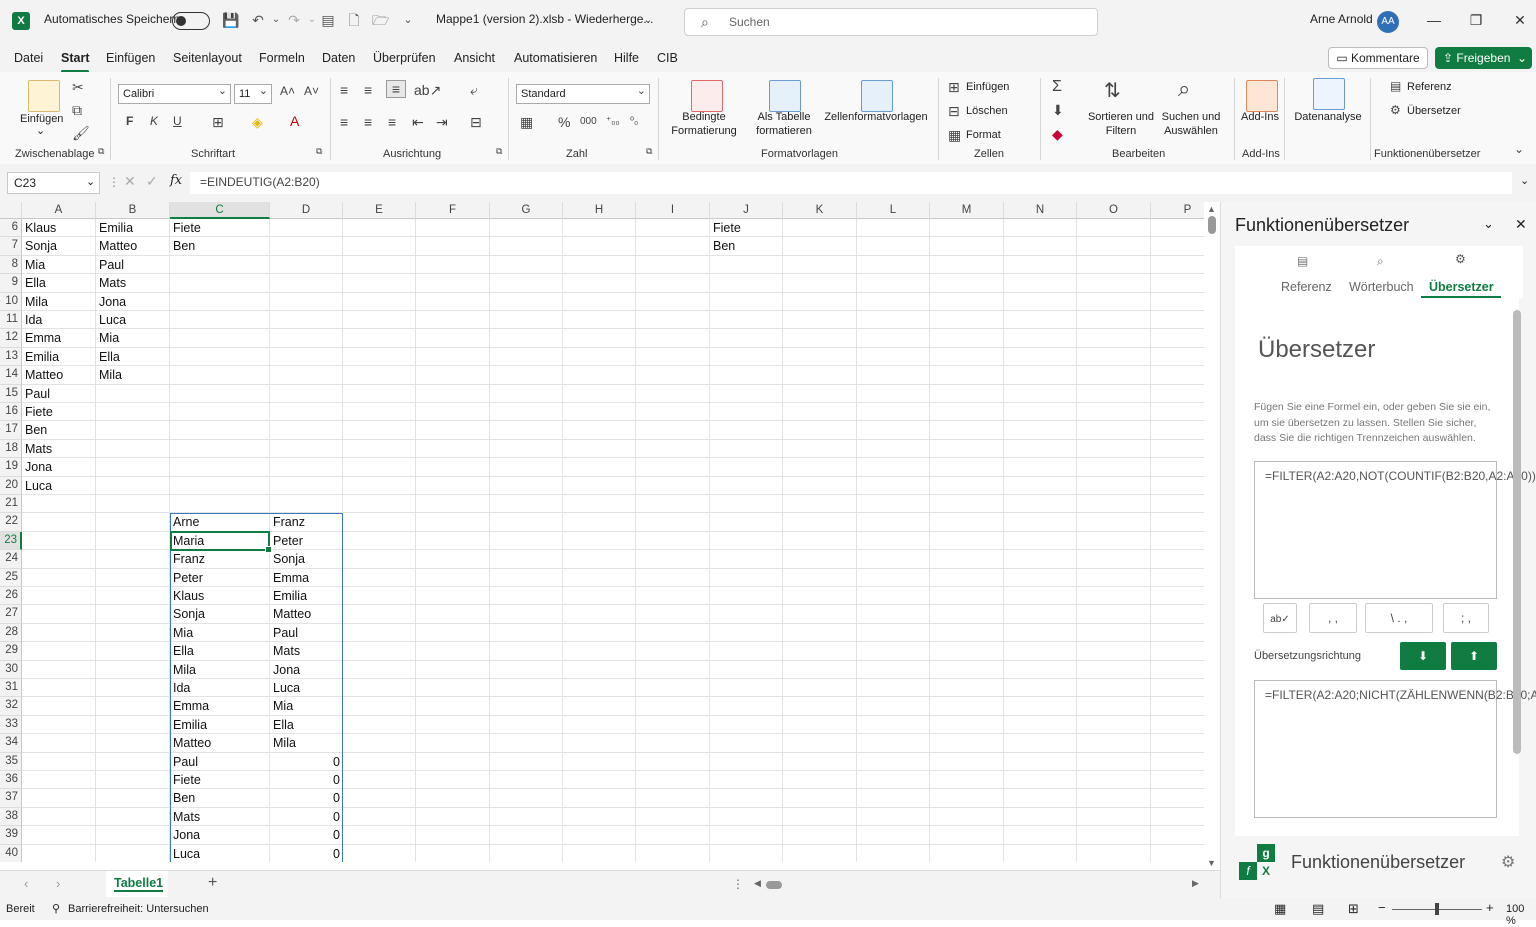 This screenshot has width=1536, height=927. I want to click on reference-label: Referenz, so click(1429, 87).